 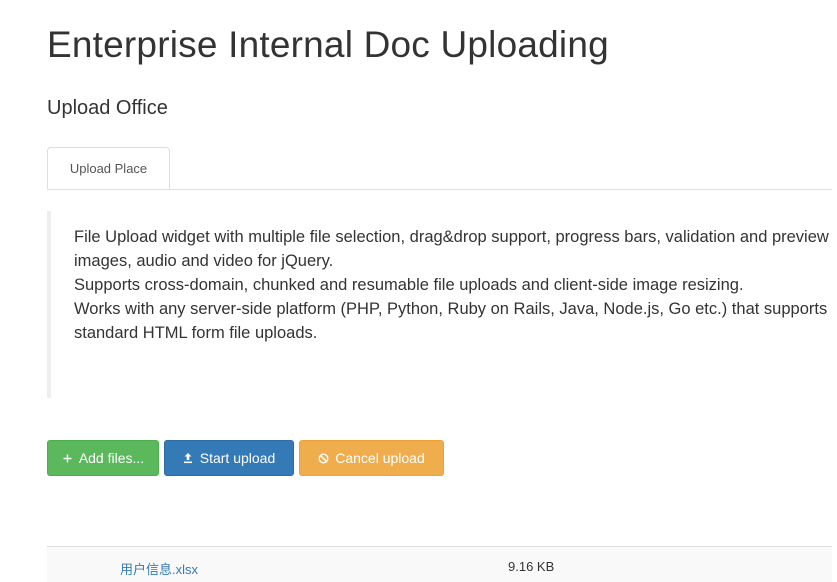 What do you see at coordinates (159, 568) in the screenshot?
I see `file-name-link: 用户信息.xlsx` at bounding box center [159, 568].